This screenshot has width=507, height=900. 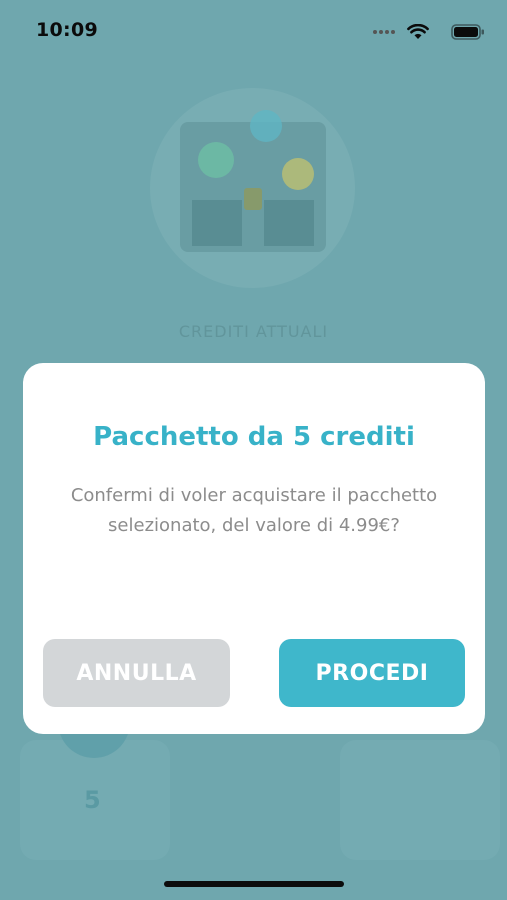 What do you see at coordinates (253, 181) in the screenshot?
I see `treasure-chest-icon` at bounding box center [253, 181].